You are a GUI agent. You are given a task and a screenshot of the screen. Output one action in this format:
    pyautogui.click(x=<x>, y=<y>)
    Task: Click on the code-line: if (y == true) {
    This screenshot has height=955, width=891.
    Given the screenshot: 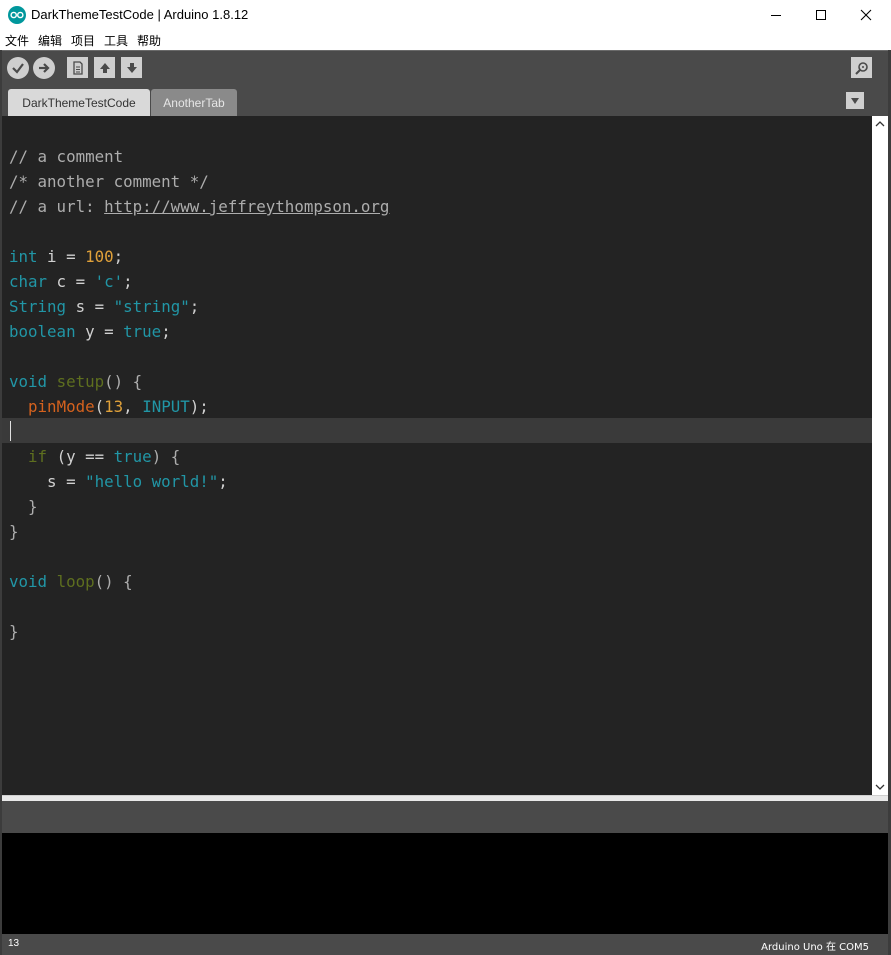 What is the action you would take?
    pyautogui.click(x=104, y=456)
    